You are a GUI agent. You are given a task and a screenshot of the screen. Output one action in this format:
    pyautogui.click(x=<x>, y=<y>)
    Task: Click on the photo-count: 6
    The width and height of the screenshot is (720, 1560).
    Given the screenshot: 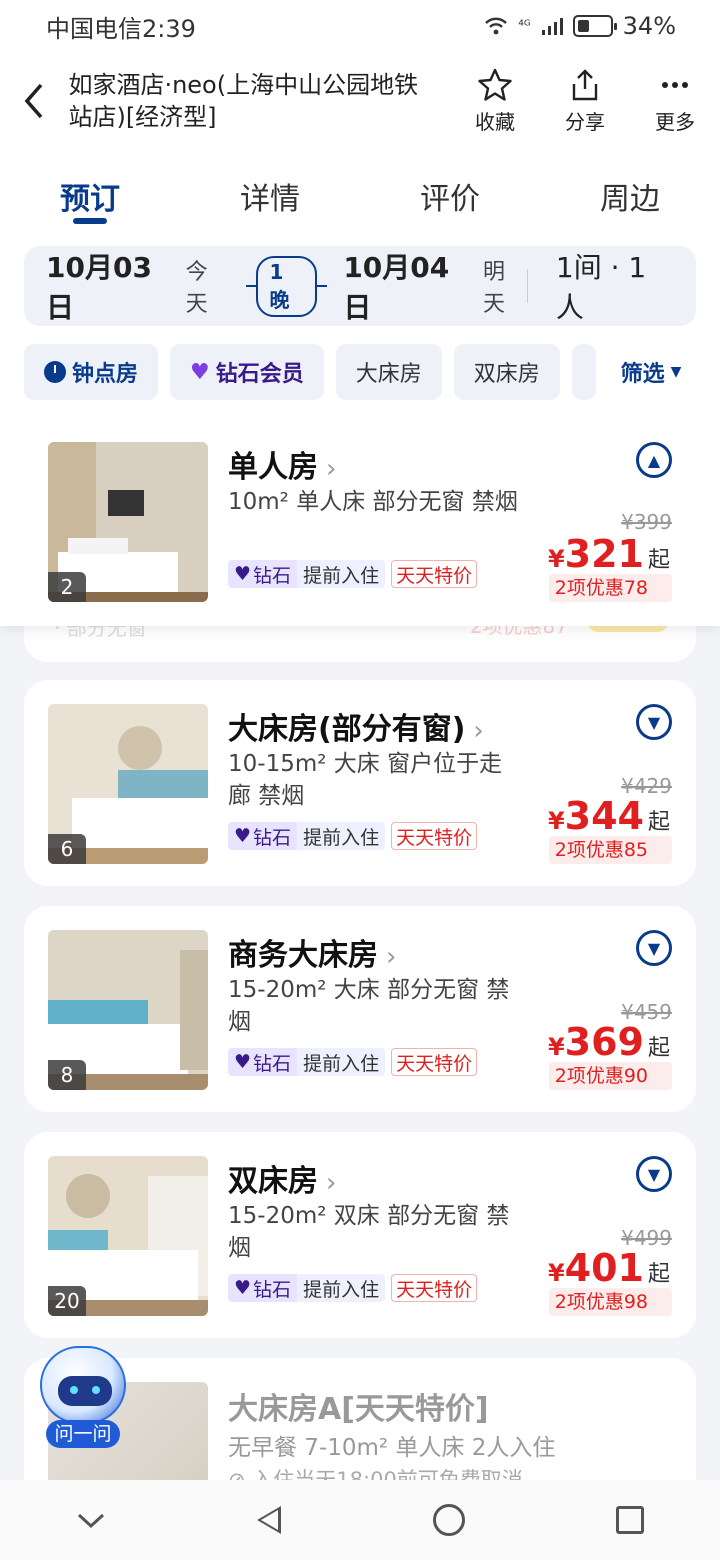 What is the action you would take?
    pyautogui.click(x=67, y=849)
    